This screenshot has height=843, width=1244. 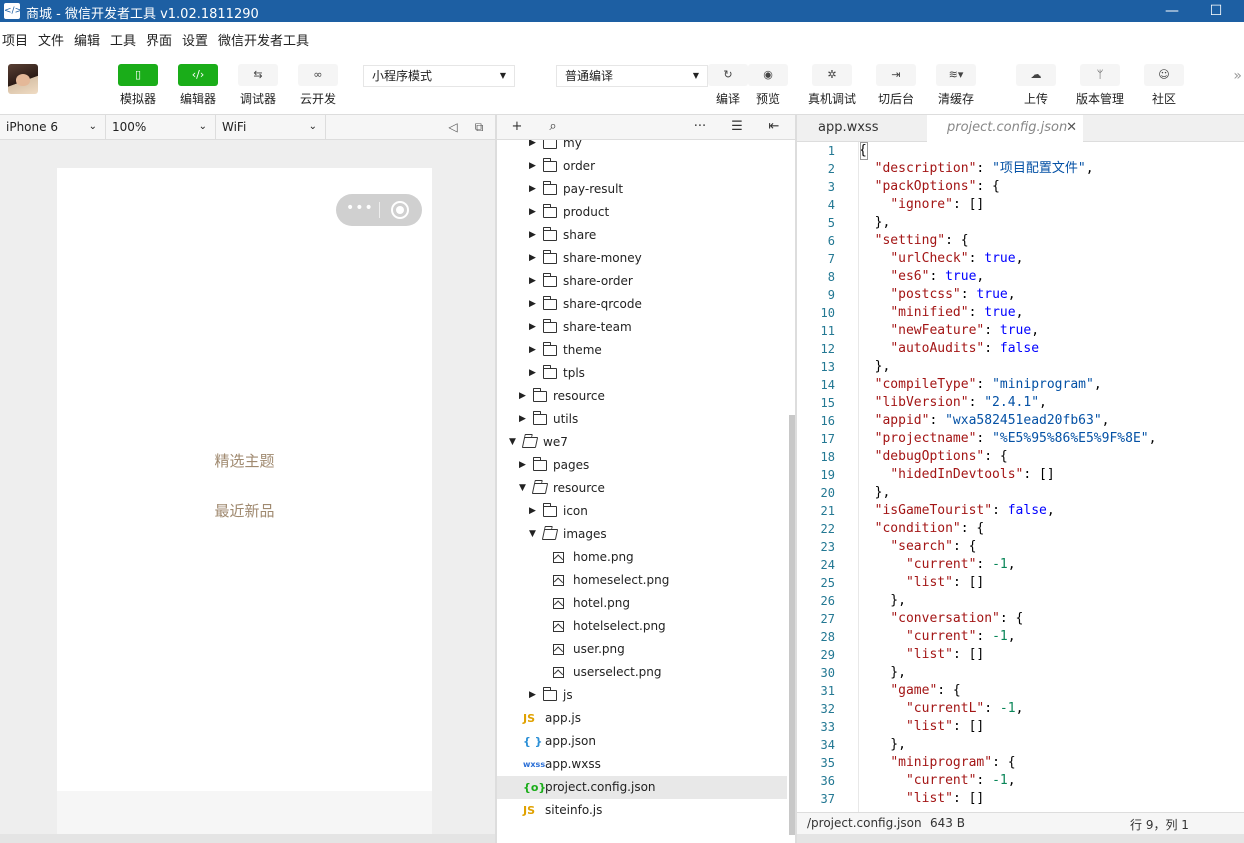 I want to click on code-line: "minified": true,, so click(x=941, y=313).